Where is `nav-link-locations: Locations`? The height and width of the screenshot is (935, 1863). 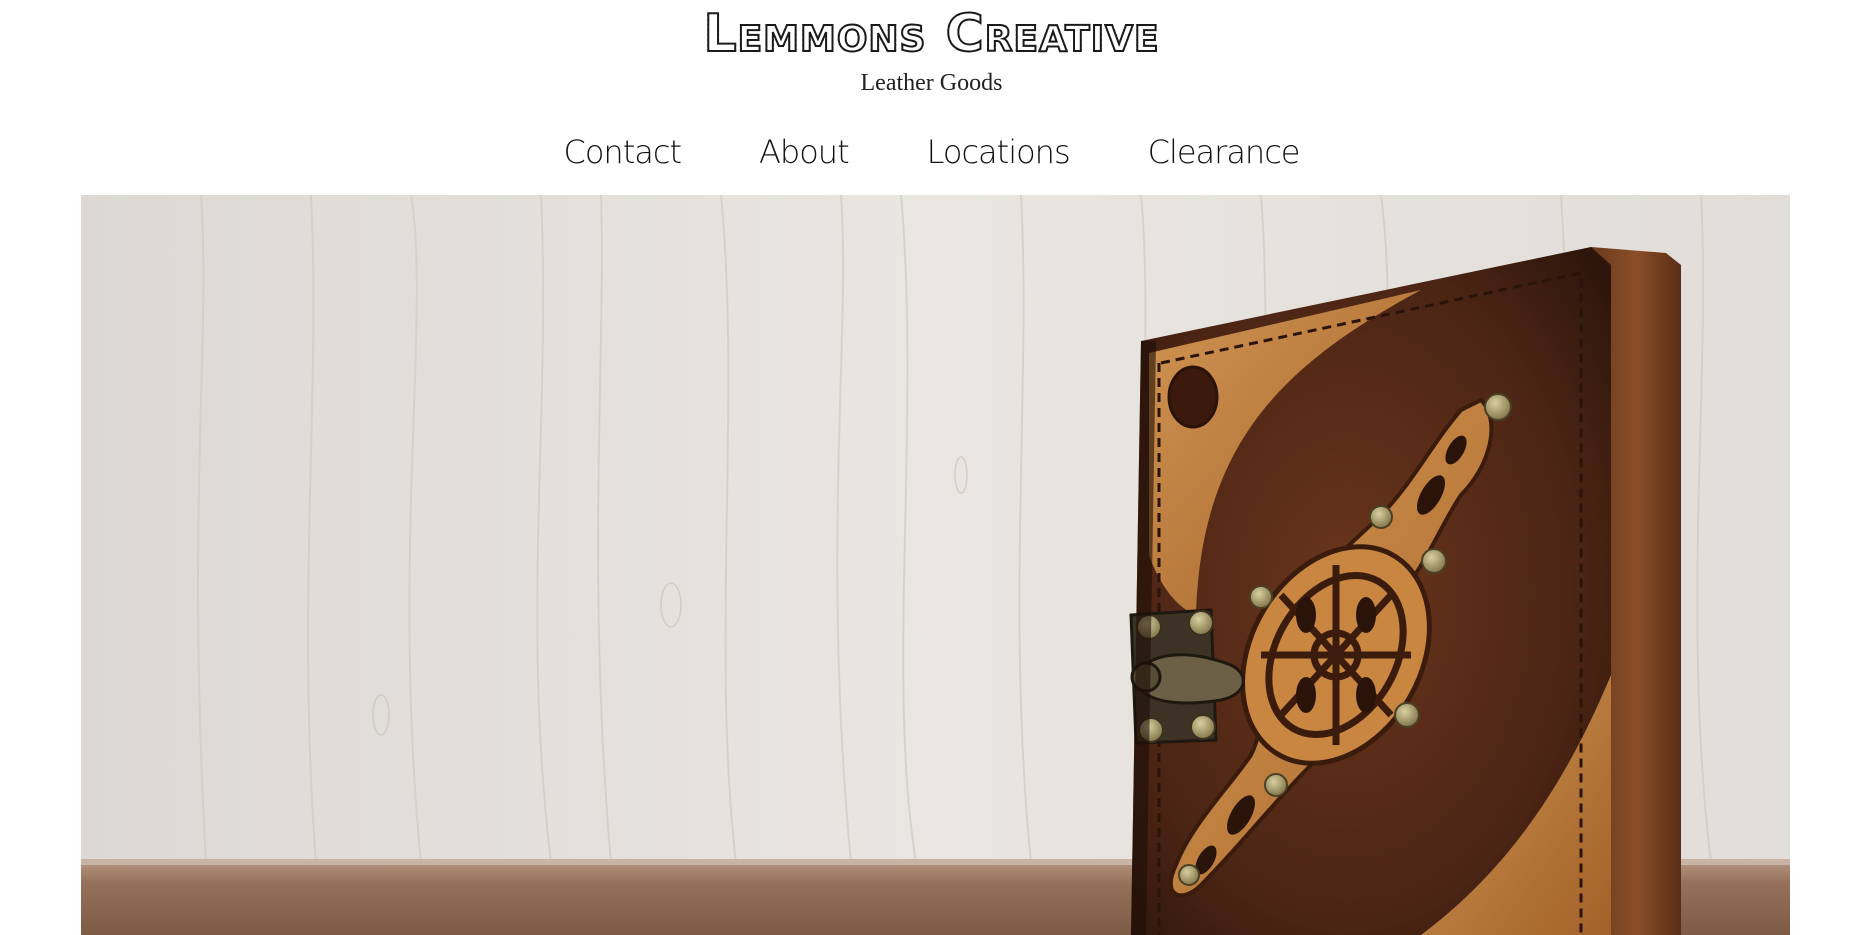
nav-link-locations: Locations is located at coordinates (999, 152).